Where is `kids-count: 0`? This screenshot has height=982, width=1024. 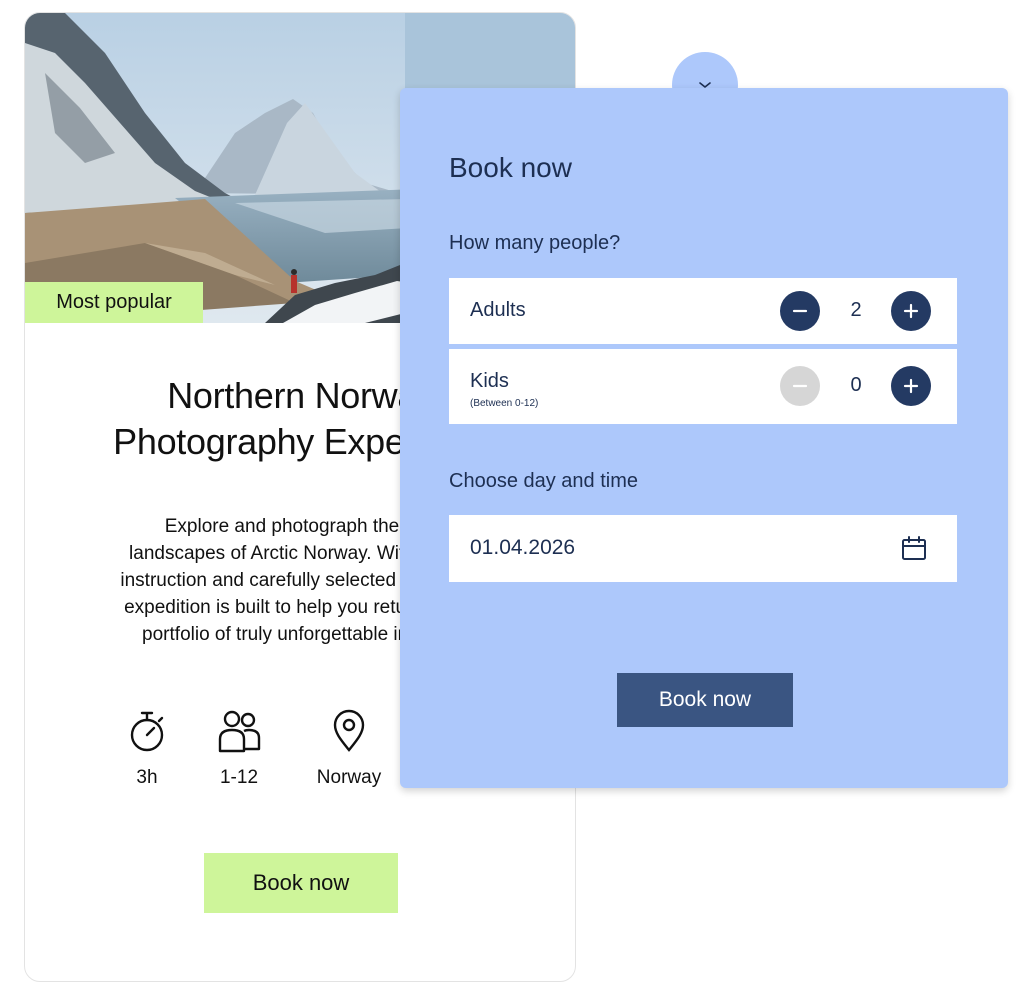 kids-count: 0 is located at coordinates (856, 385).